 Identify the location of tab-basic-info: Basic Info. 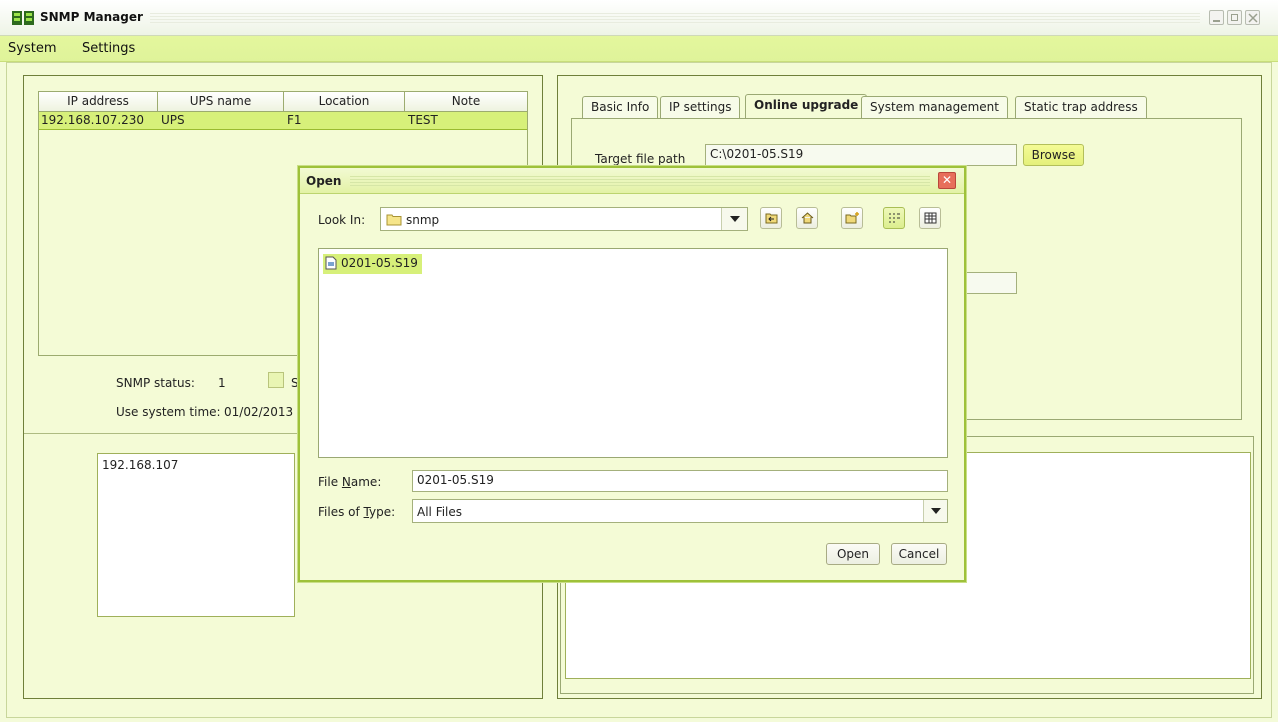
(620, 107).